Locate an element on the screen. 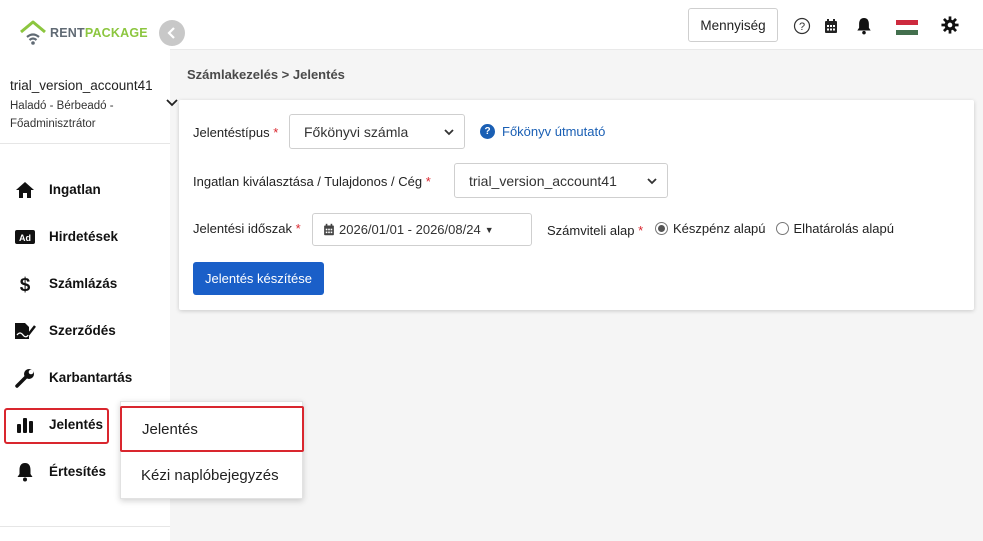 Image resolution: width=983 pixels, height=541 pixels. sidebar-item-karbantartas: Karbantartás is located at coordinates (85, 377).